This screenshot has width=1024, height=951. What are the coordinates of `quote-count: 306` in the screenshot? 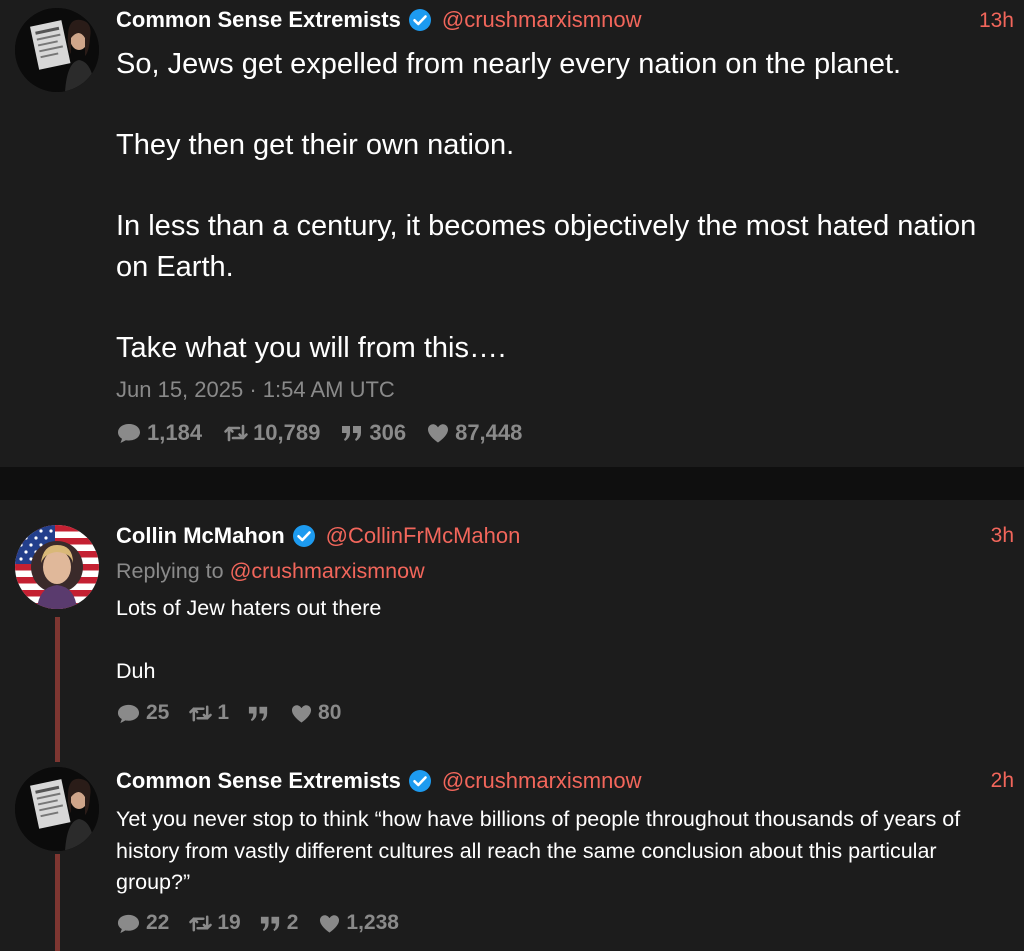 It's located at (388, 432).